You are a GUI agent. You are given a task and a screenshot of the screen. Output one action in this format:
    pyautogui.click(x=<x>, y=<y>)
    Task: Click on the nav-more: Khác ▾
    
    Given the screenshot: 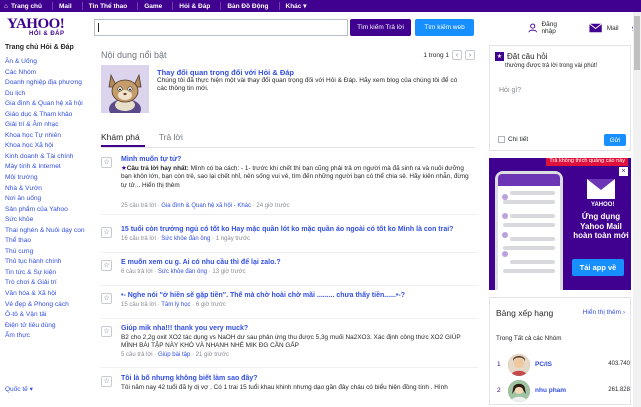 What is the action you would take?
    pyautogui.click(x=298, y=6)
    